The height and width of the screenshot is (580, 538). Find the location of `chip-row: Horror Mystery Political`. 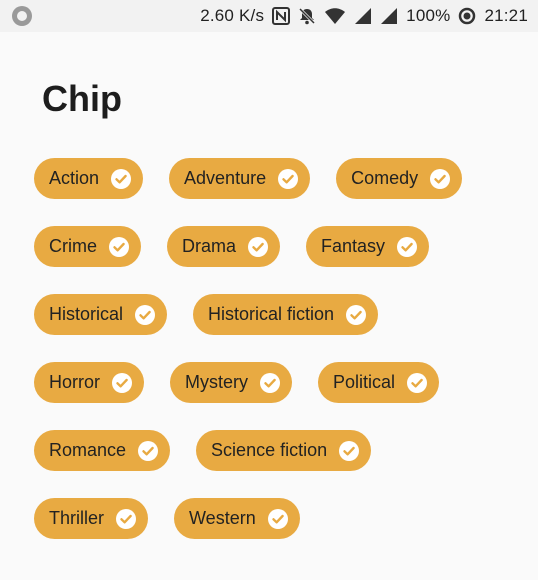

chip-row: Horror Mystery Political is located at coordinates (269, 382).